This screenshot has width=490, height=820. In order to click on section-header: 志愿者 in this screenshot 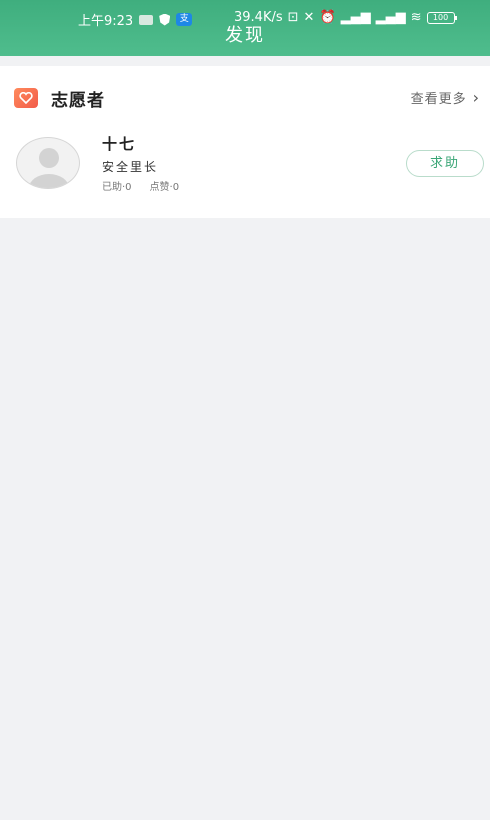, I will do `click(59, 98)`.